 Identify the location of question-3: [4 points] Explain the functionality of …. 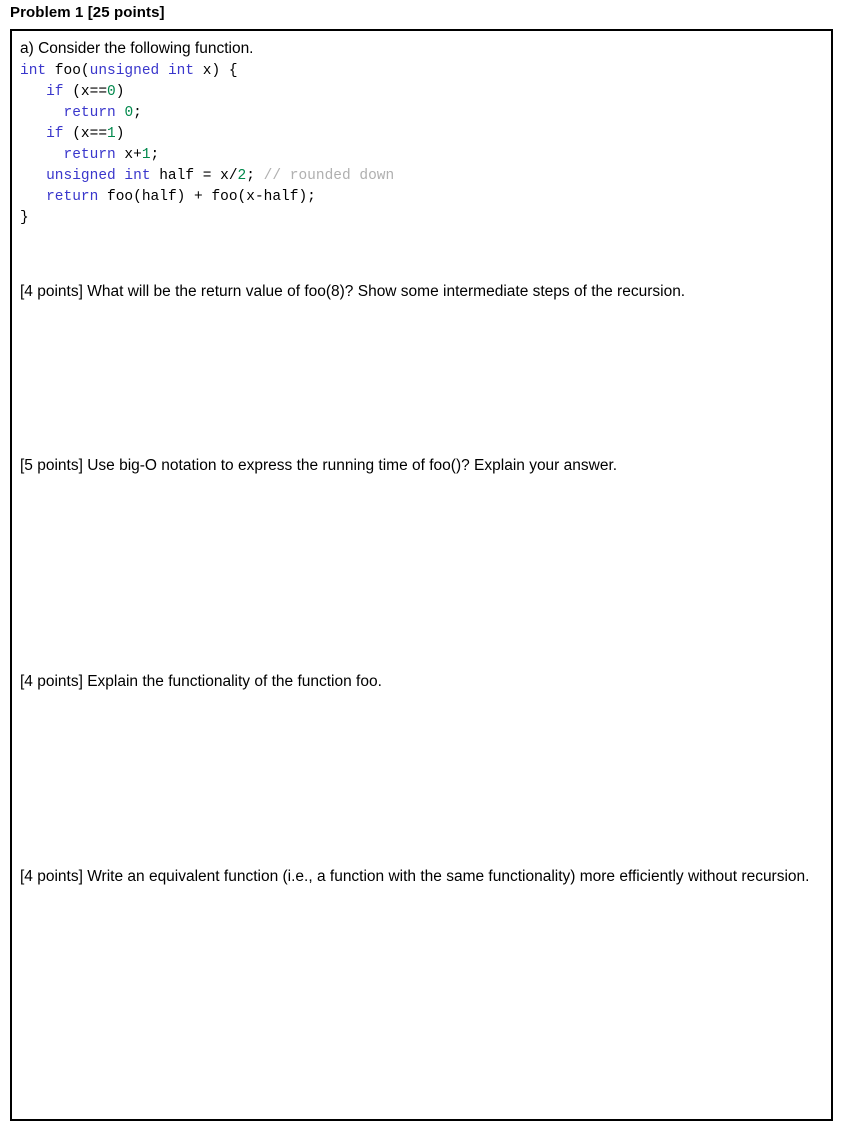
(201, 681).